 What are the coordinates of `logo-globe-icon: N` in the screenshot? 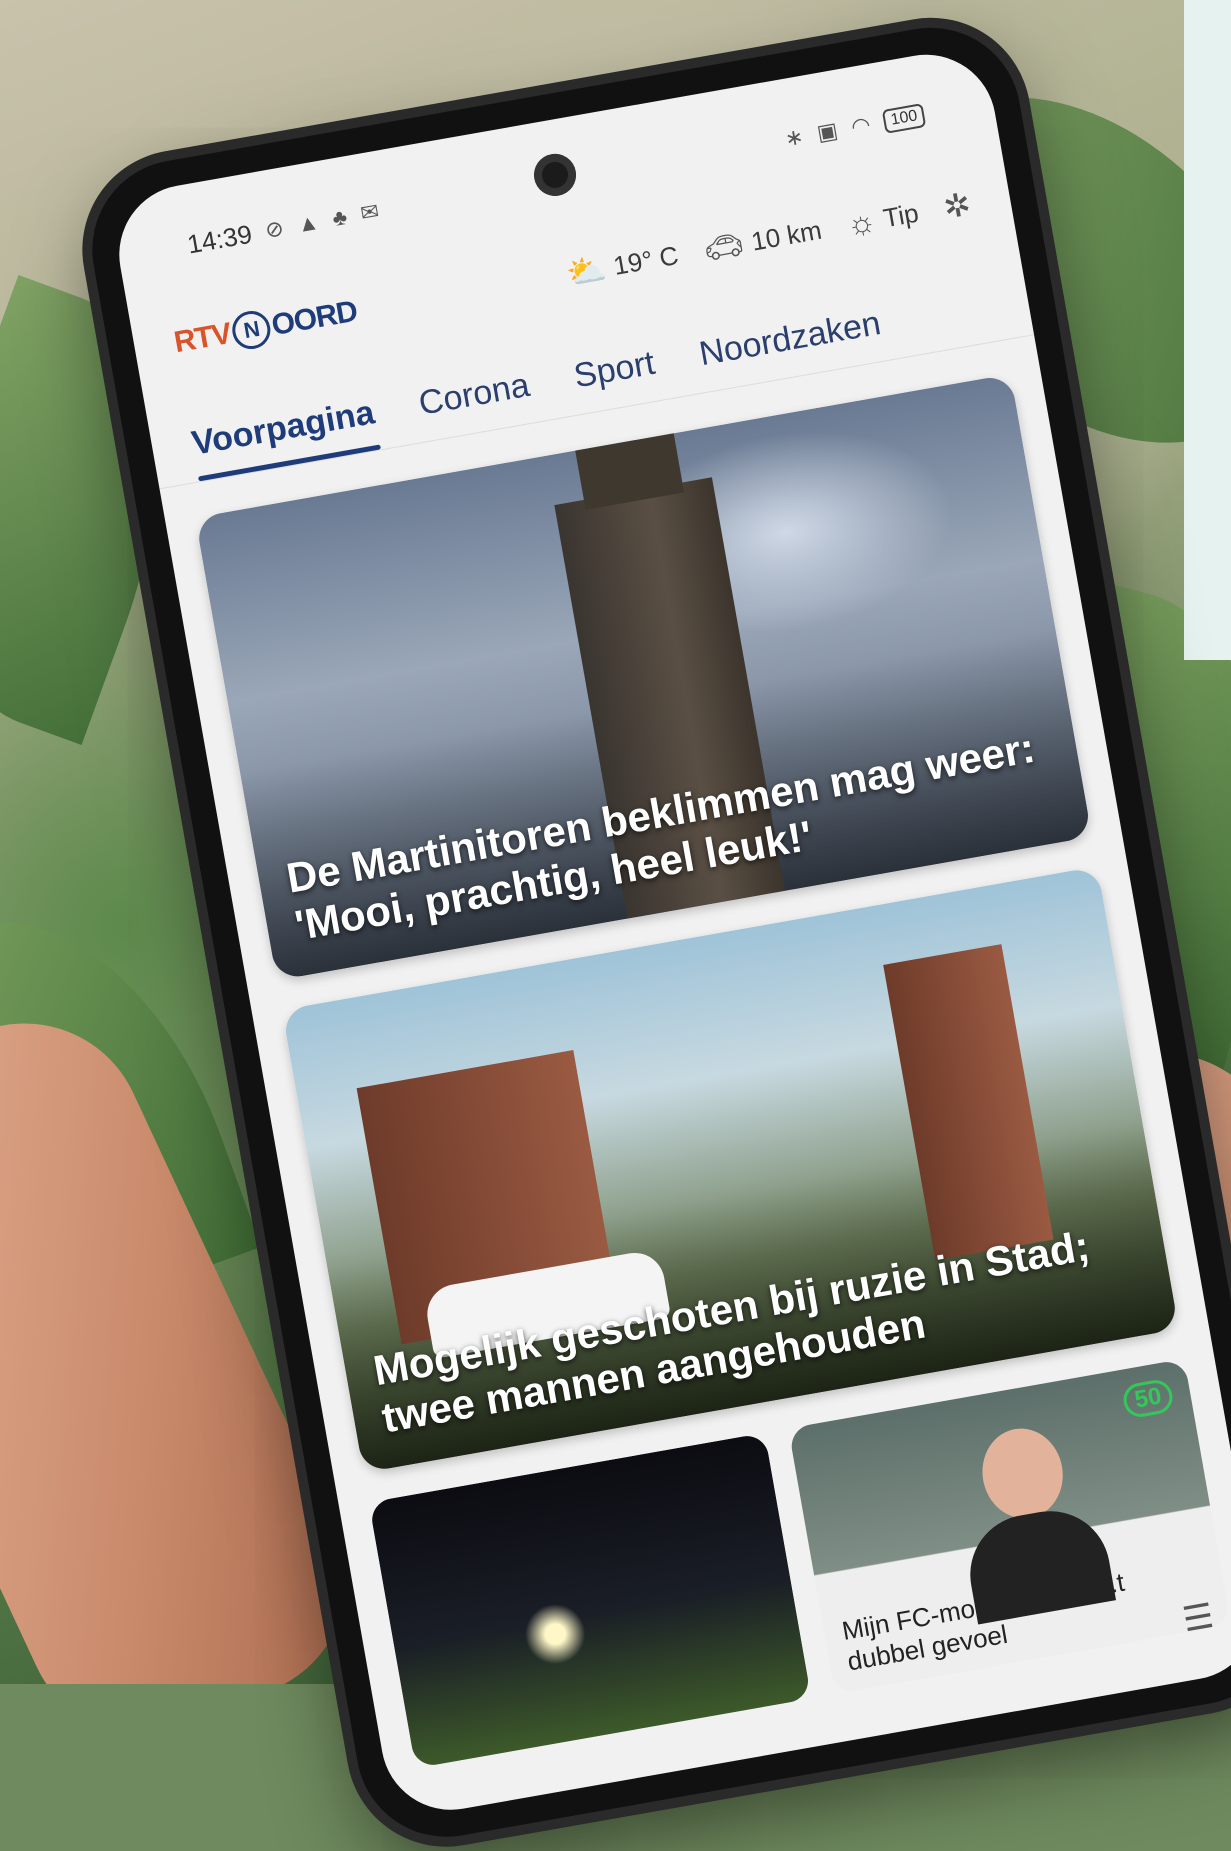 It's located at (251, 330).